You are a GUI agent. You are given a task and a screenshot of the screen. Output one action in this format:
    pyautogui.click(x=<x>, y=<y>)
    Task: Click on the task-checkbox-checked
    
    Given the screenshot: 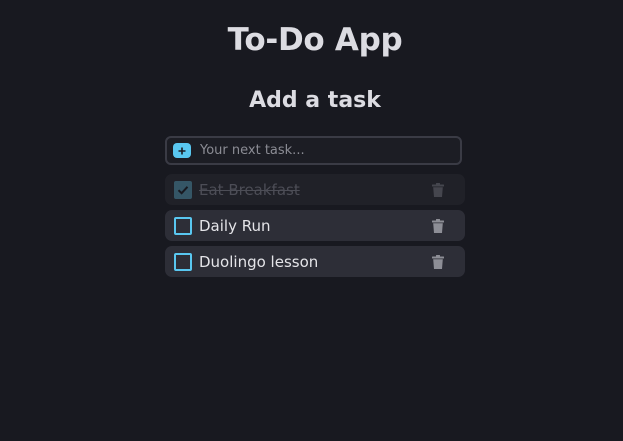 What is the action you would take?
    pyautogui.click(x=183, y=189)
    